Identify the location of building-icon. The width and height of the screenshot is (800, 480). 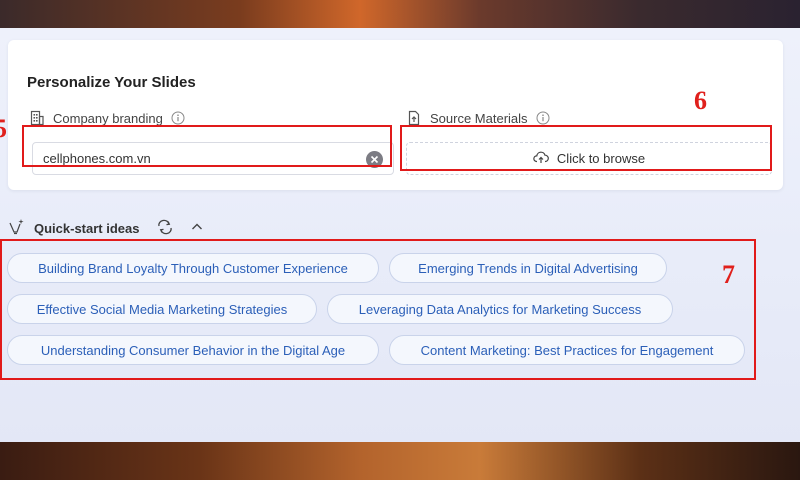
(37, 118).